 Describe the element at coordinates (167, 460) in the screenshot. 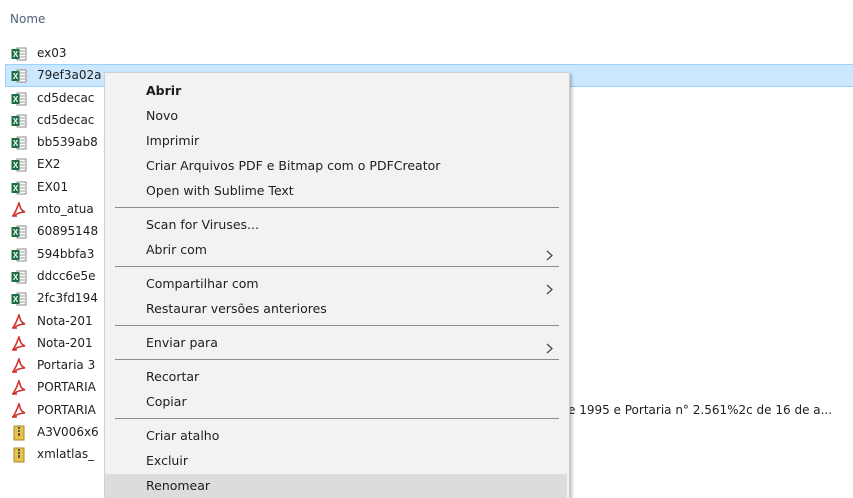

I see `menu-item-label: Excluir` at that location.